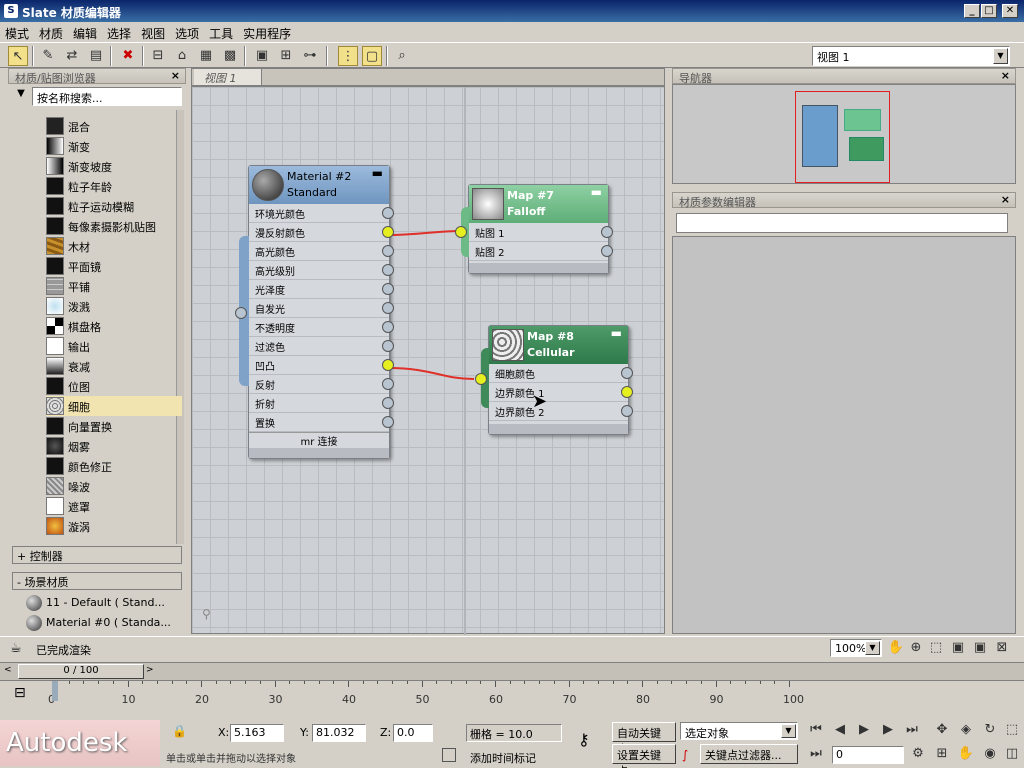 Image resolution: width=1024 pixels, height=768 pixels. What do you see at coordinates (372, 56) in the screenshot?
I see `param-editor-icon: ▢` at bounding box center [372, 56].